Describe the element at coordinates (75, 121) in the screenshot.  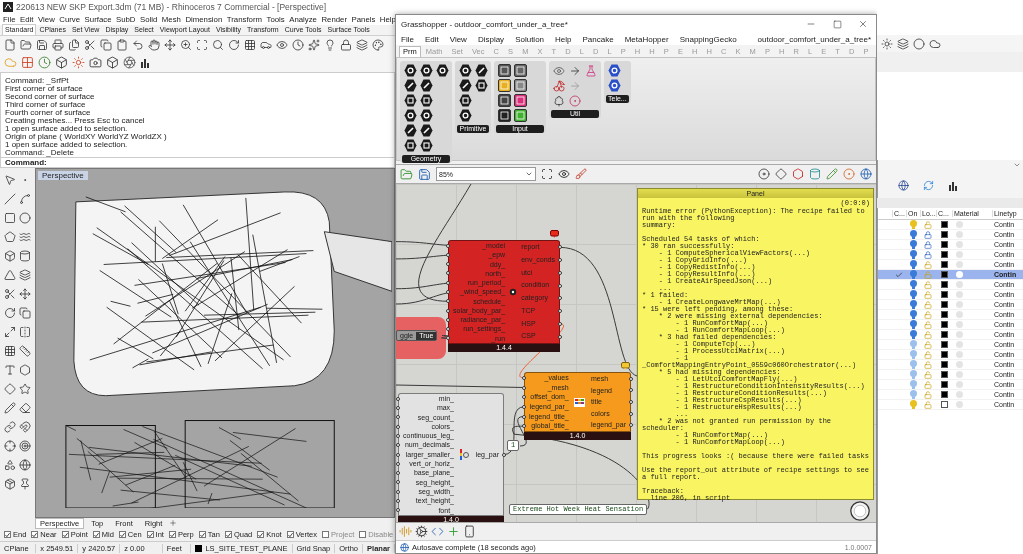
I see `command-line: Creating meshes... Press Esc to cancel` at that location.